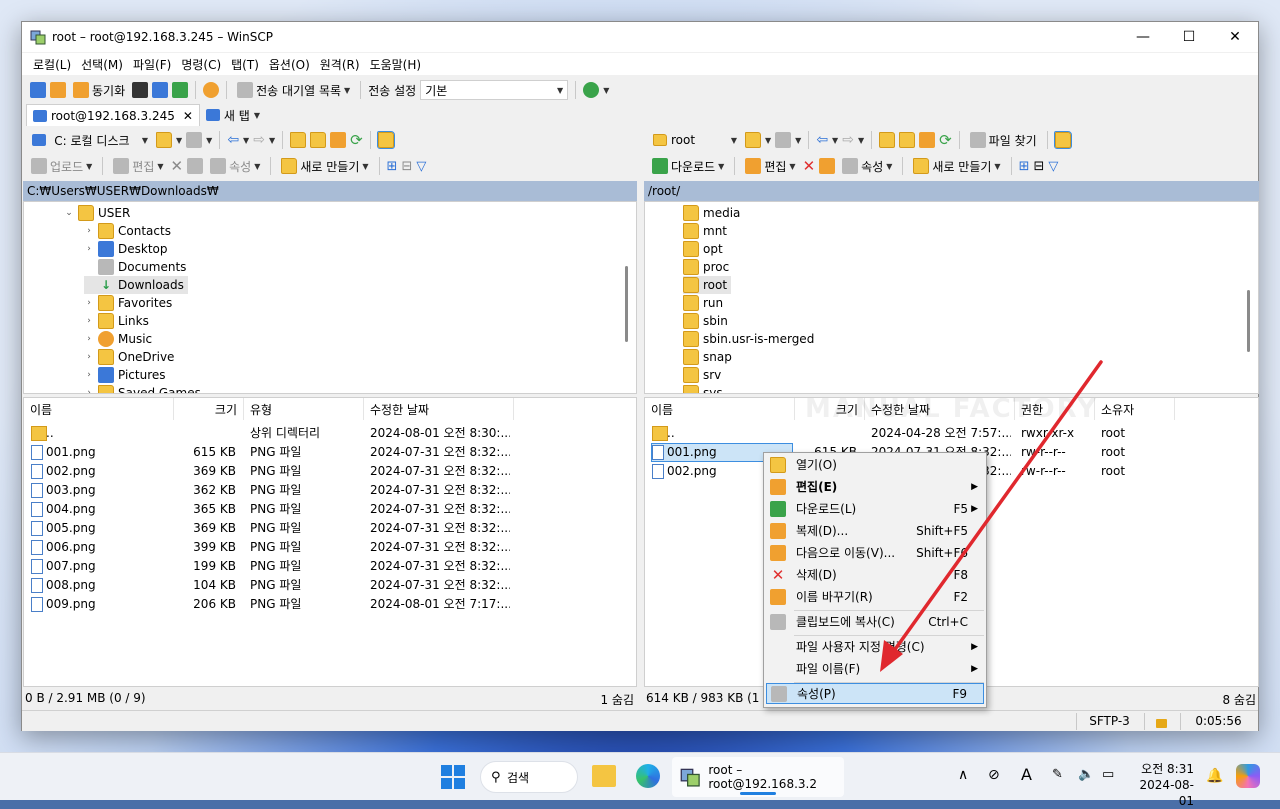 The height and width of the screenshot is (809, 1280). I want to click on maximize-button: ☐, so click(1189, 37).